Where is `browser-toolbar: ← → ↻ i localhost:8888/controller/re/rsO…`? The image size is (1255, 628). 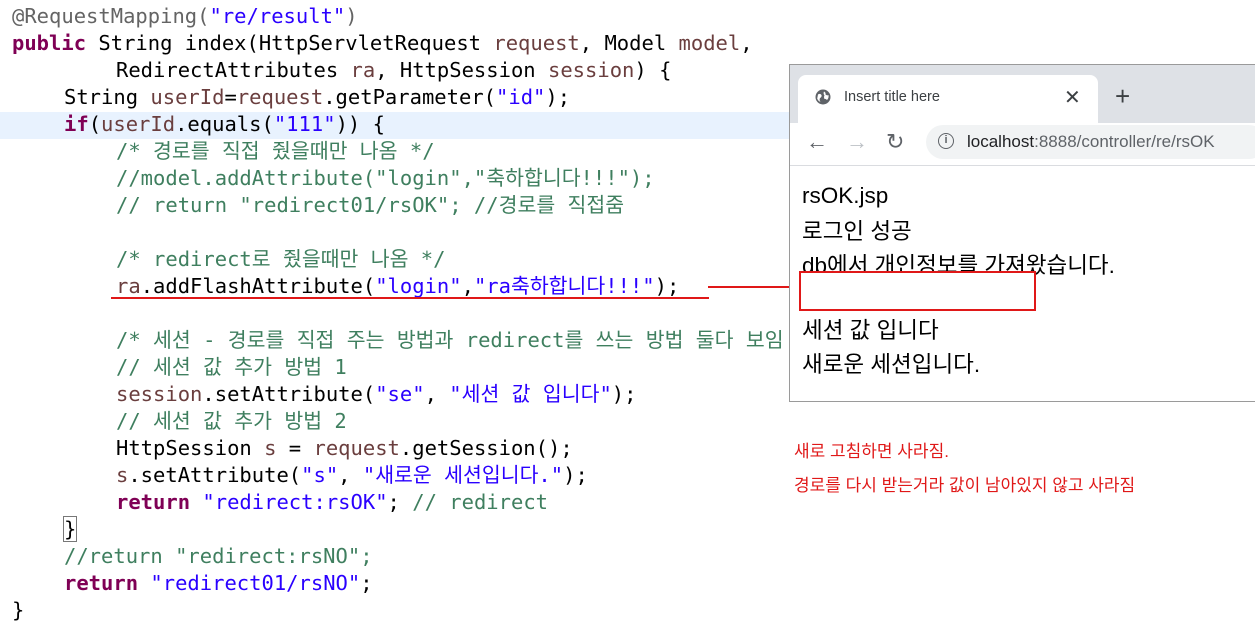 browser-toolbar: ← → ↻ i localhost:8888/controller/re/rsO… is located at coordinates (1022, 144).